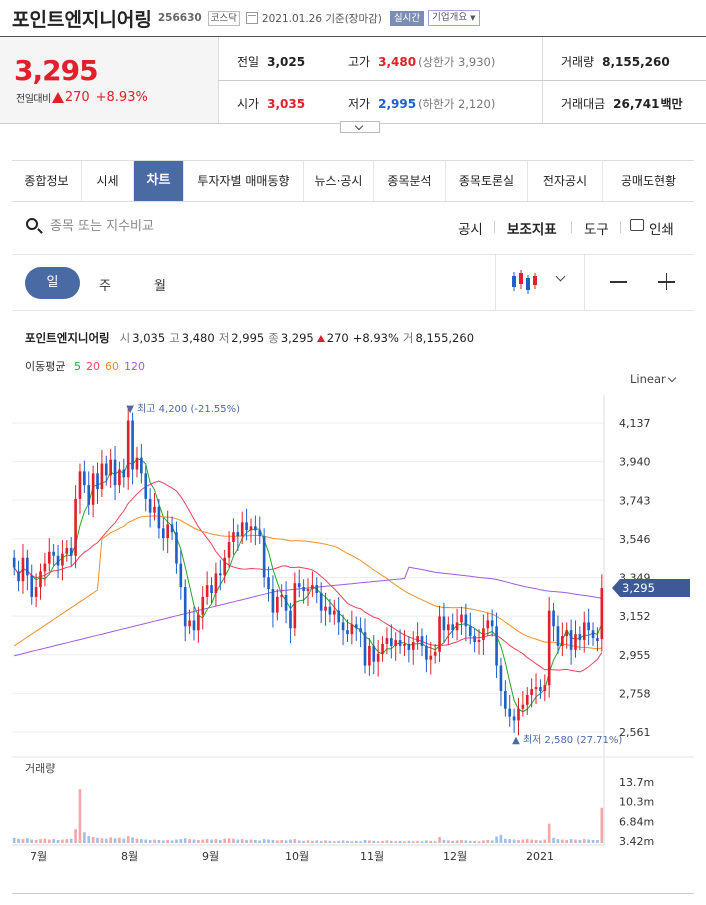 Image resolution: width=706 pixels, height=905 pixels. What do you see at coordinates (565, 181) in the screenshot?
I see `tab-disclosure: 전자공시` at bounding box center [565, 181].